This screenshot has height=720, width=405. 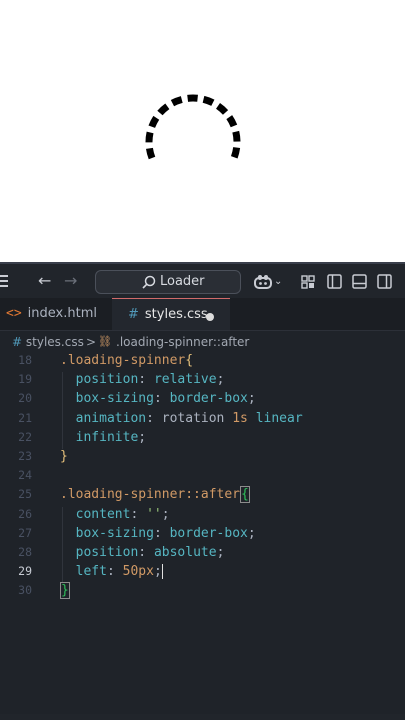 What do you see at coordinates (202, 533) in the screenshot?
I see `code-line-27: 27 box-sizing: border-box;` at bounding box center [202, 533].